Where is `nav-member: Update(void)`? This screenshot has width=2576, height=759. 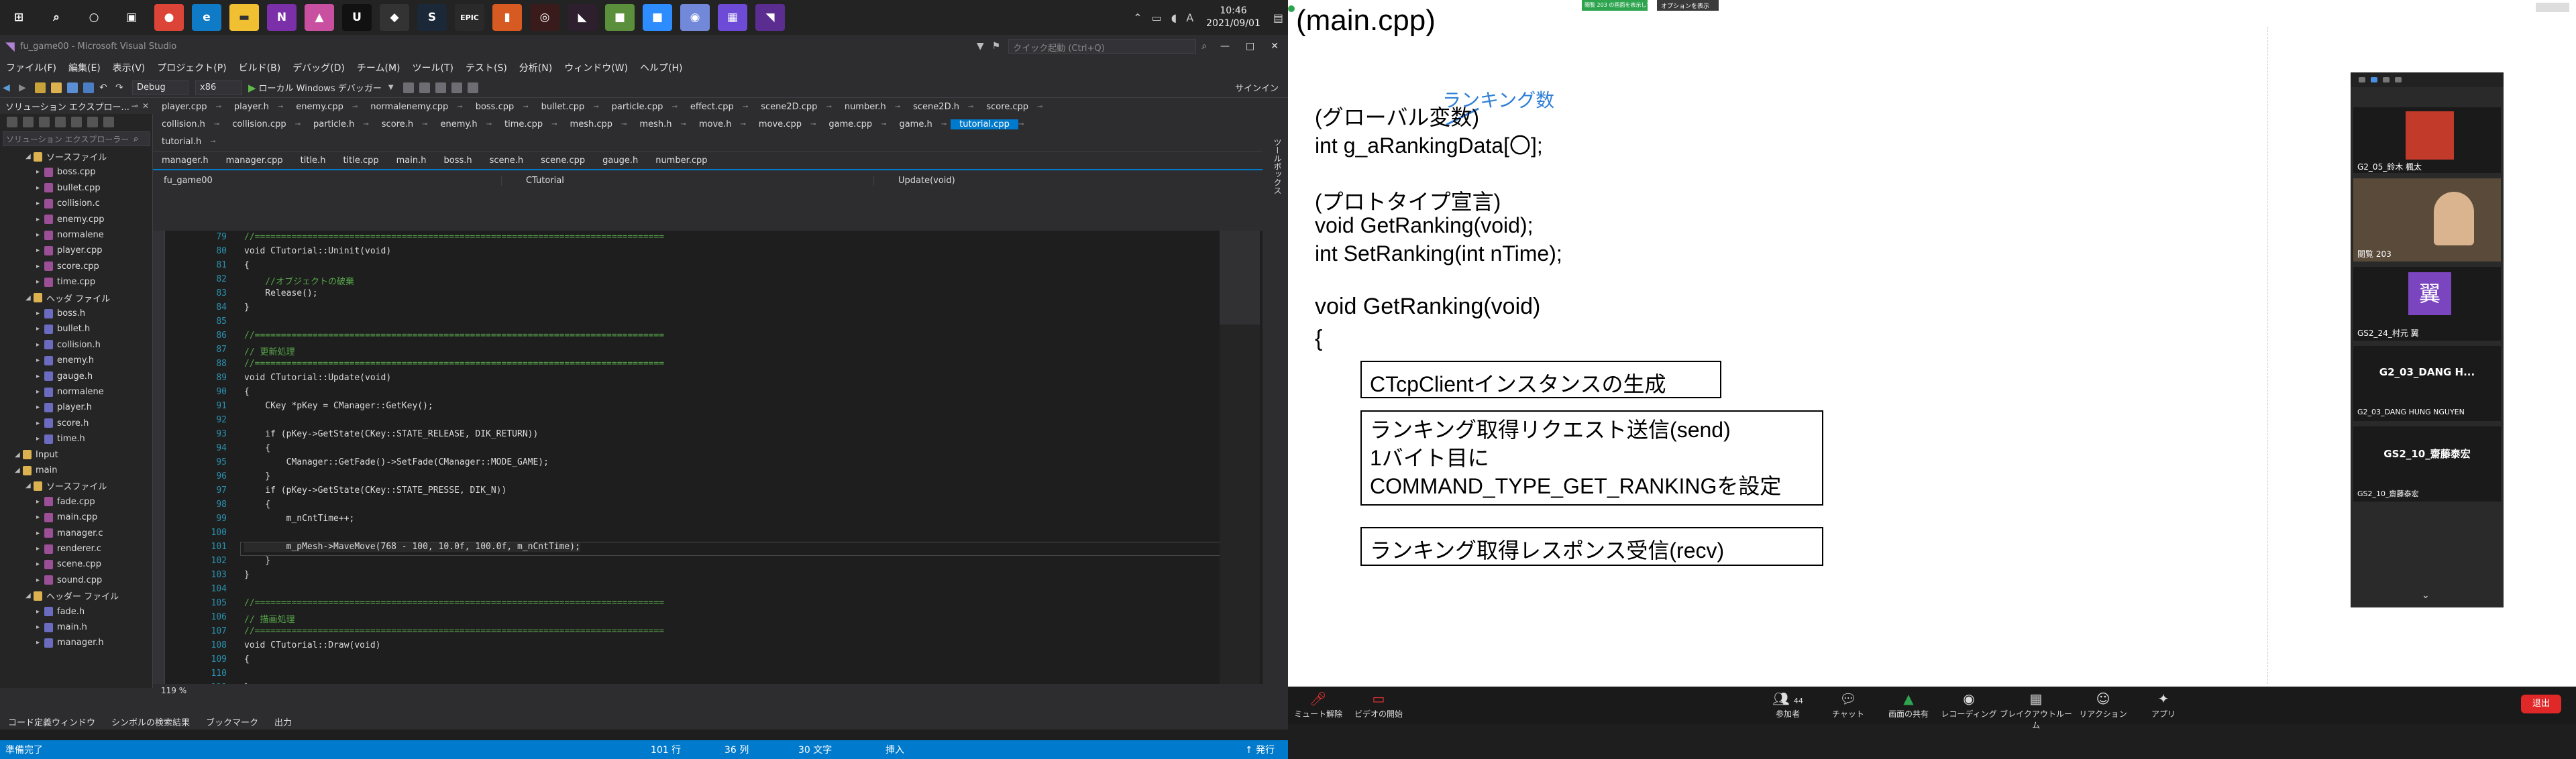
nav-member: Update(void) is located at coordinates (914, 181).